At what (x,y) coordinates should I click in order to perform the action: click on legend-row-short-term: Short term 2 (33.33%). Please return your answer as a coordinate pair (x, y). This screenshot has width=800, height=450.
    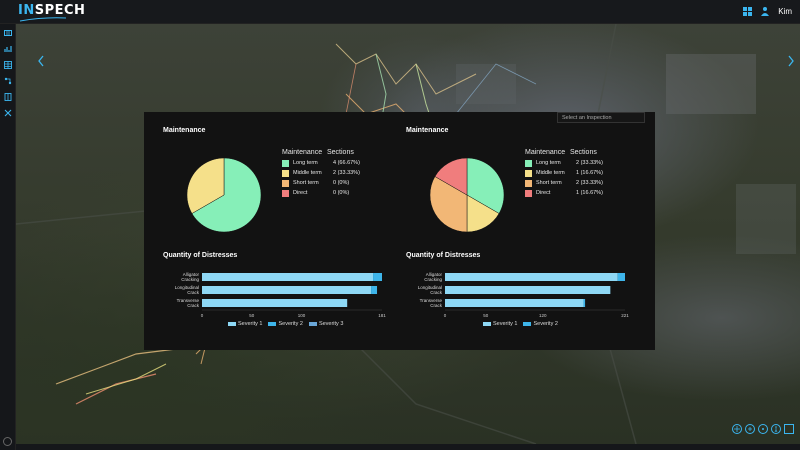
    Looking at the image, I should click on (564, 183).